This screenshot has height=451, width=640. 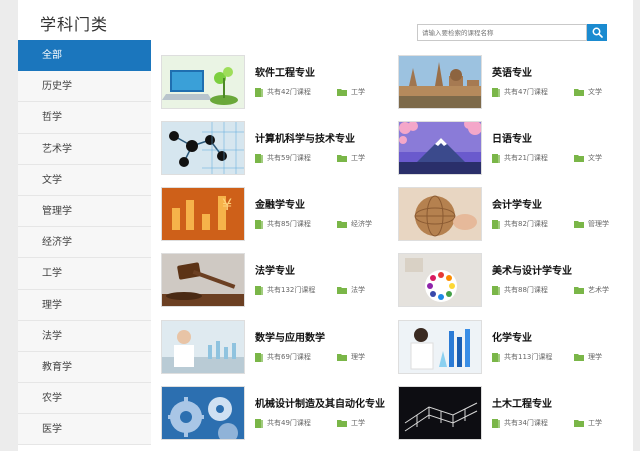 What do you see at coordinates (361, 224) in the screenshot?
I see `course-category-text: 经济学` at bounding box center [361, 224].